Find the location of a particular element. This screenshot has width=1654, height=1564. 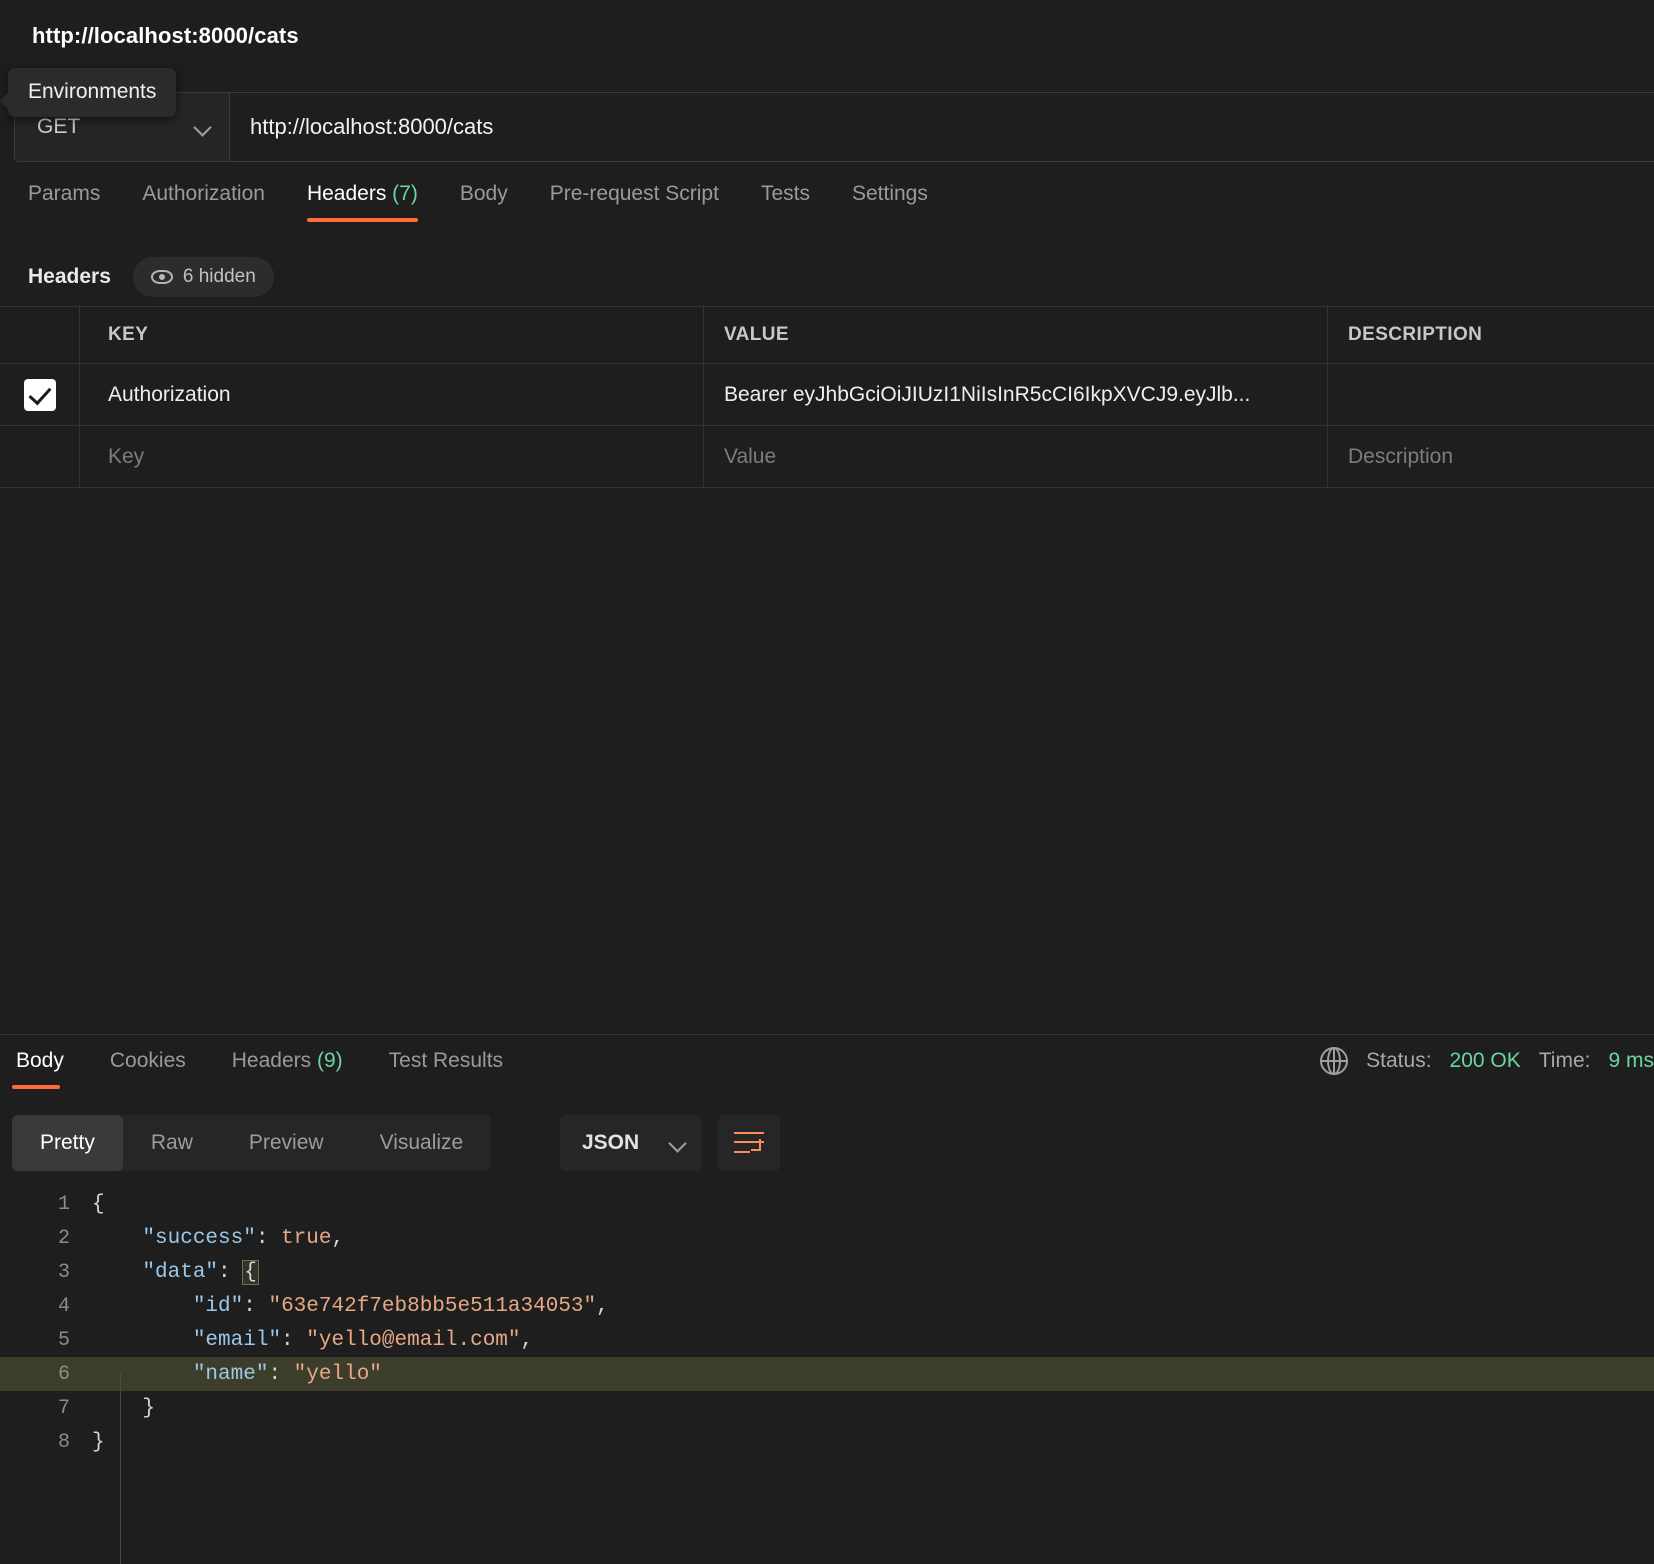

hidden-headers-toggle: 6 hidden is located at coordinates (203, 277).